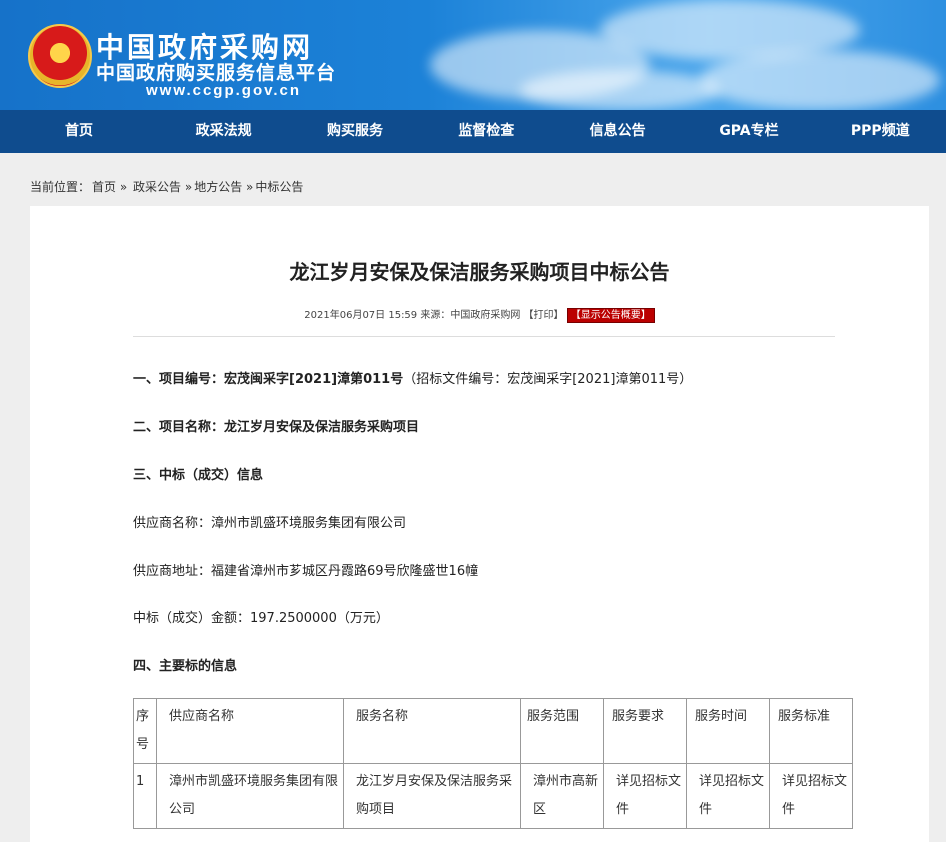 The height and width of the screenshot is (842, 946). Describe the element at coordinates (811, 731) in the screenshot. I see `th-standard: 服务标准` at that location.